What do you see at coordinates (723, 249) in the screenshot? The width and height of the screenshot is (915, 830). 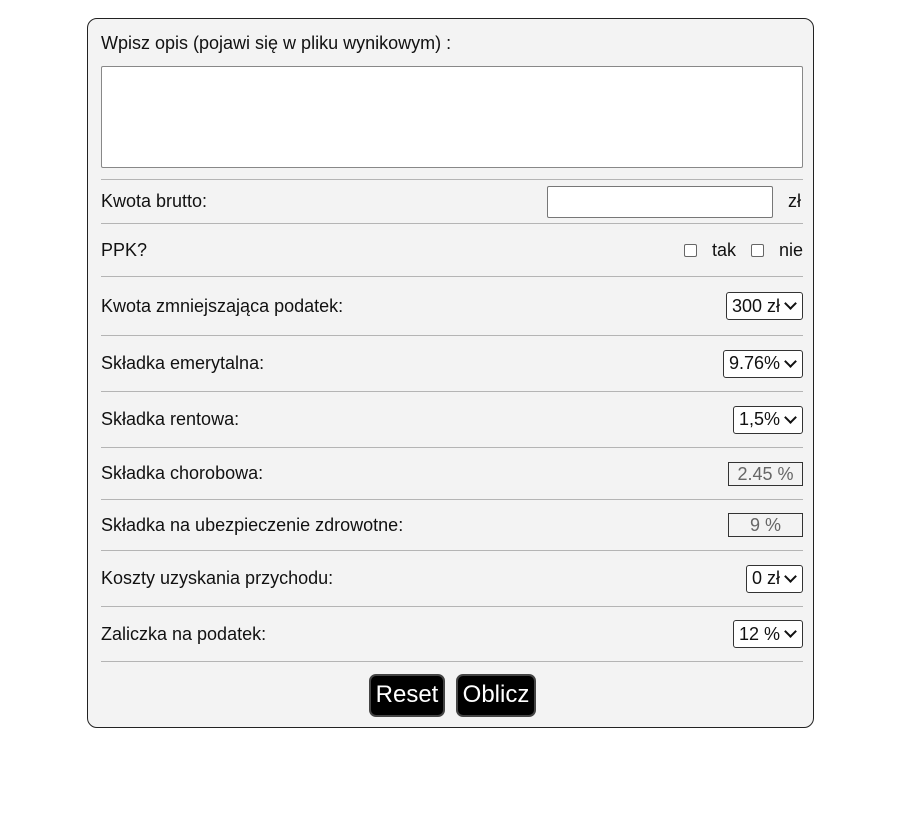 I see `ppk-yes-label: tak` at bounding box center [723, 249].